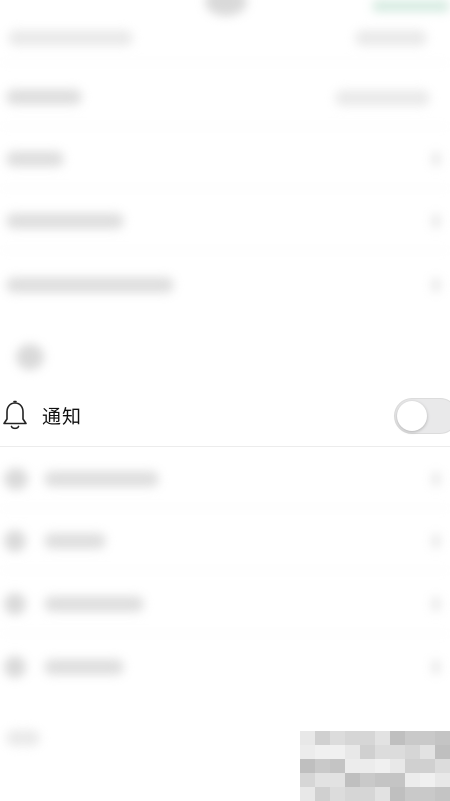 Image resolution: width=450 pixels, height=801 pixels. Describe the element at coordinates (412, 416) in the screenshot. I see `toggle-knob` at that location.